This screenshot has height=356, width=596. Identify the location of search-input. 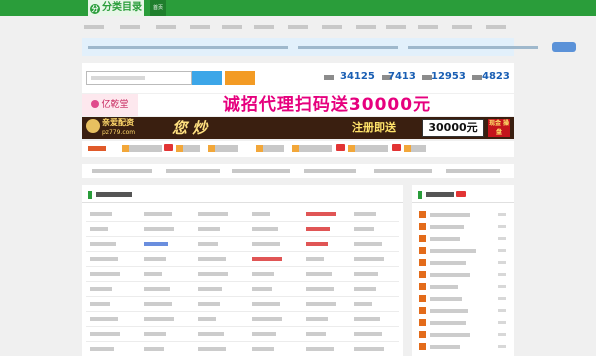
(139, 78).